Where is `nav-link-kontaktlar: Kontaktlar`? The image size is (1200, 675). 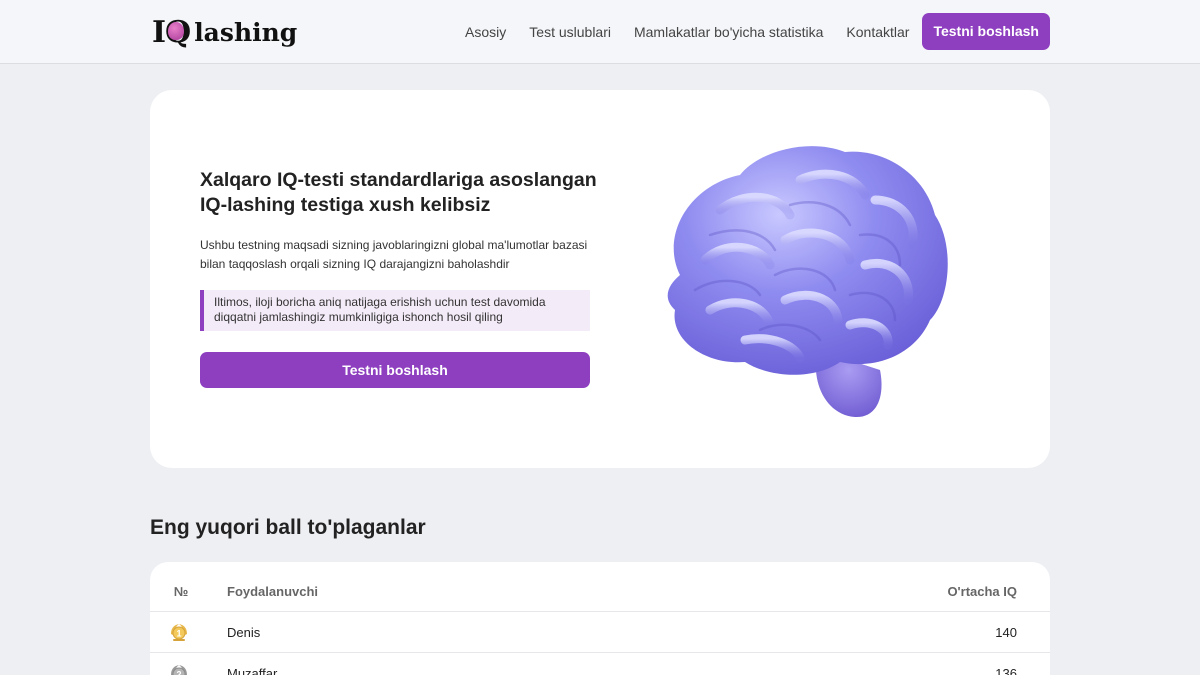
nav-link-kontaktlar: Kontaktlar is located at coordinates (877, 32).